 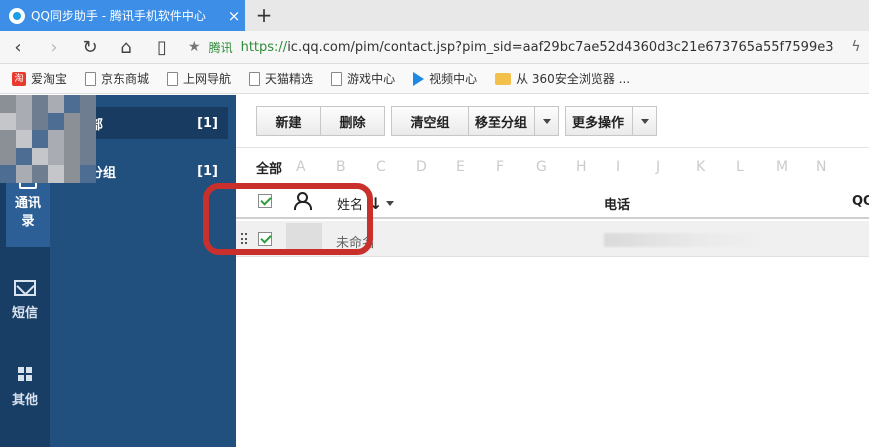 I want to click on qq-sync-favicon-icon, so click(x=17, y=15).